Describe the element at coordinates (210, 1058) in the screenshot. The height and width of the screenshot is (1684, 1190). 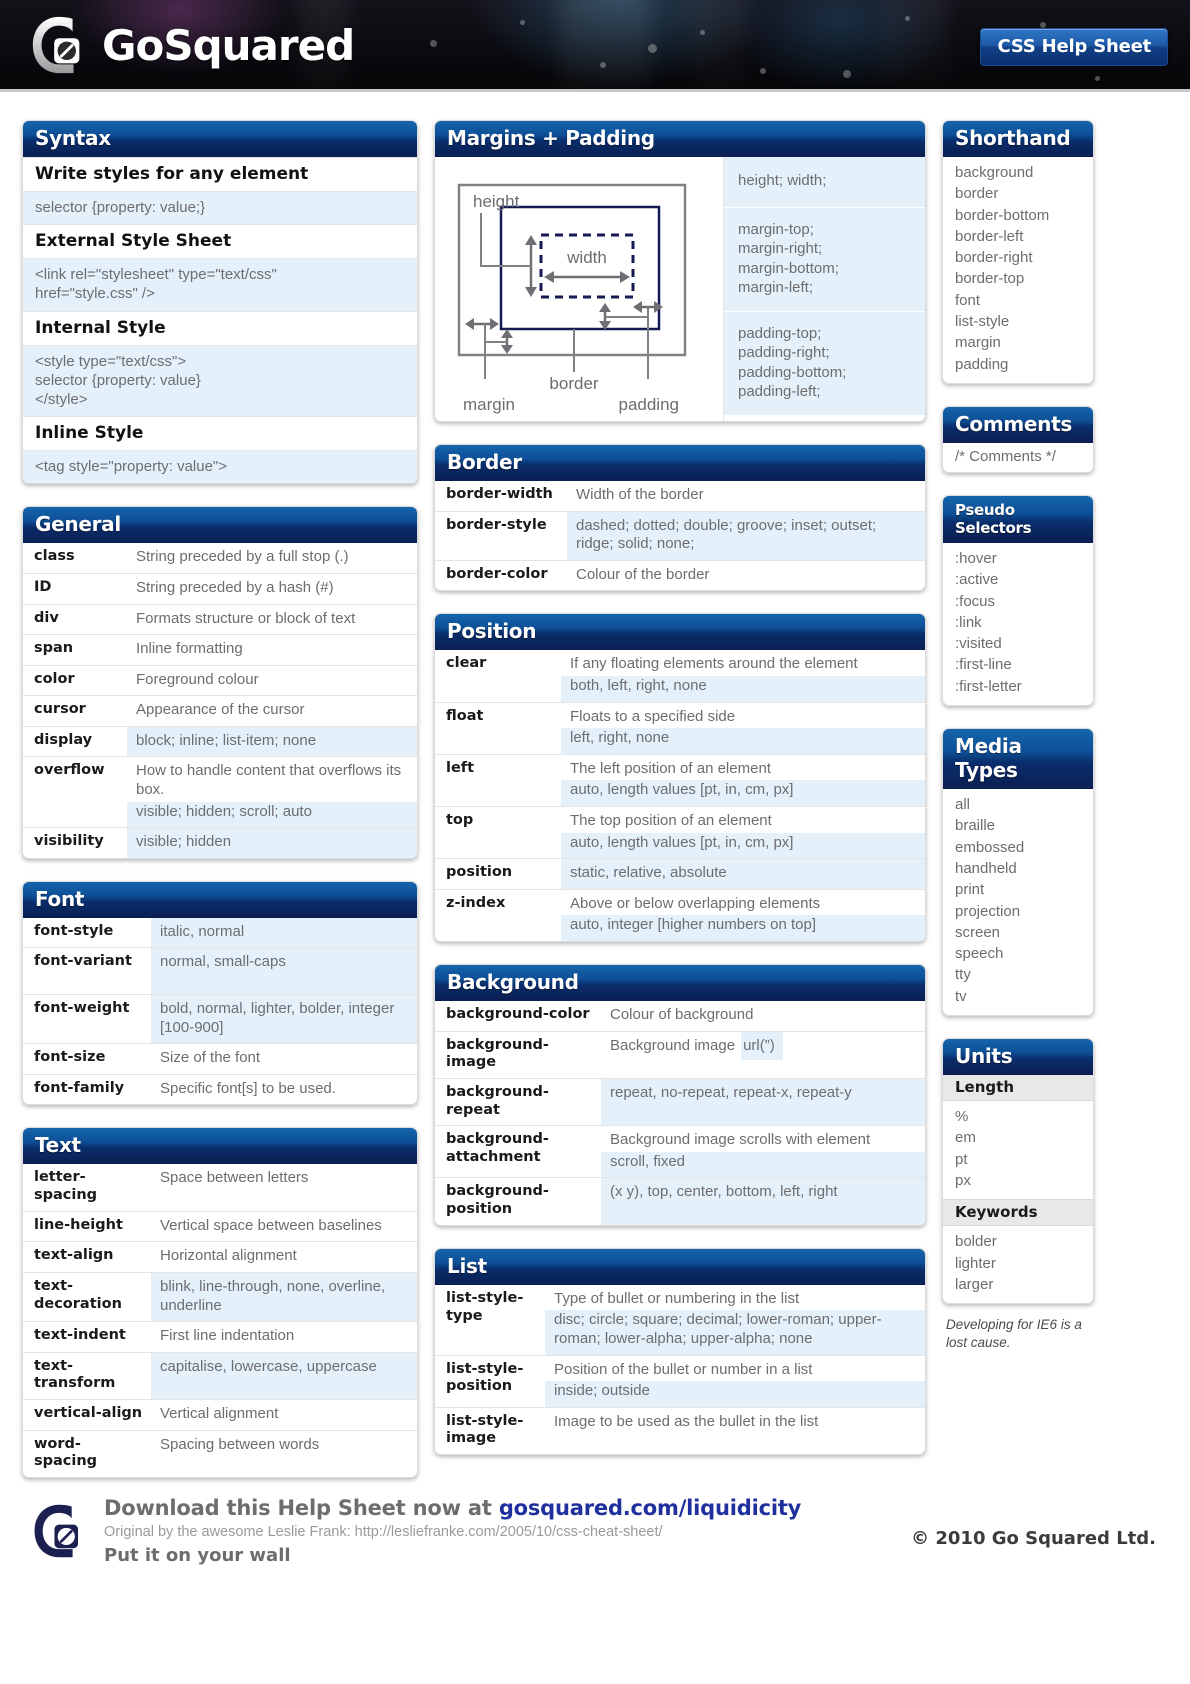
I see `property-desc: Size of the font` at that location.